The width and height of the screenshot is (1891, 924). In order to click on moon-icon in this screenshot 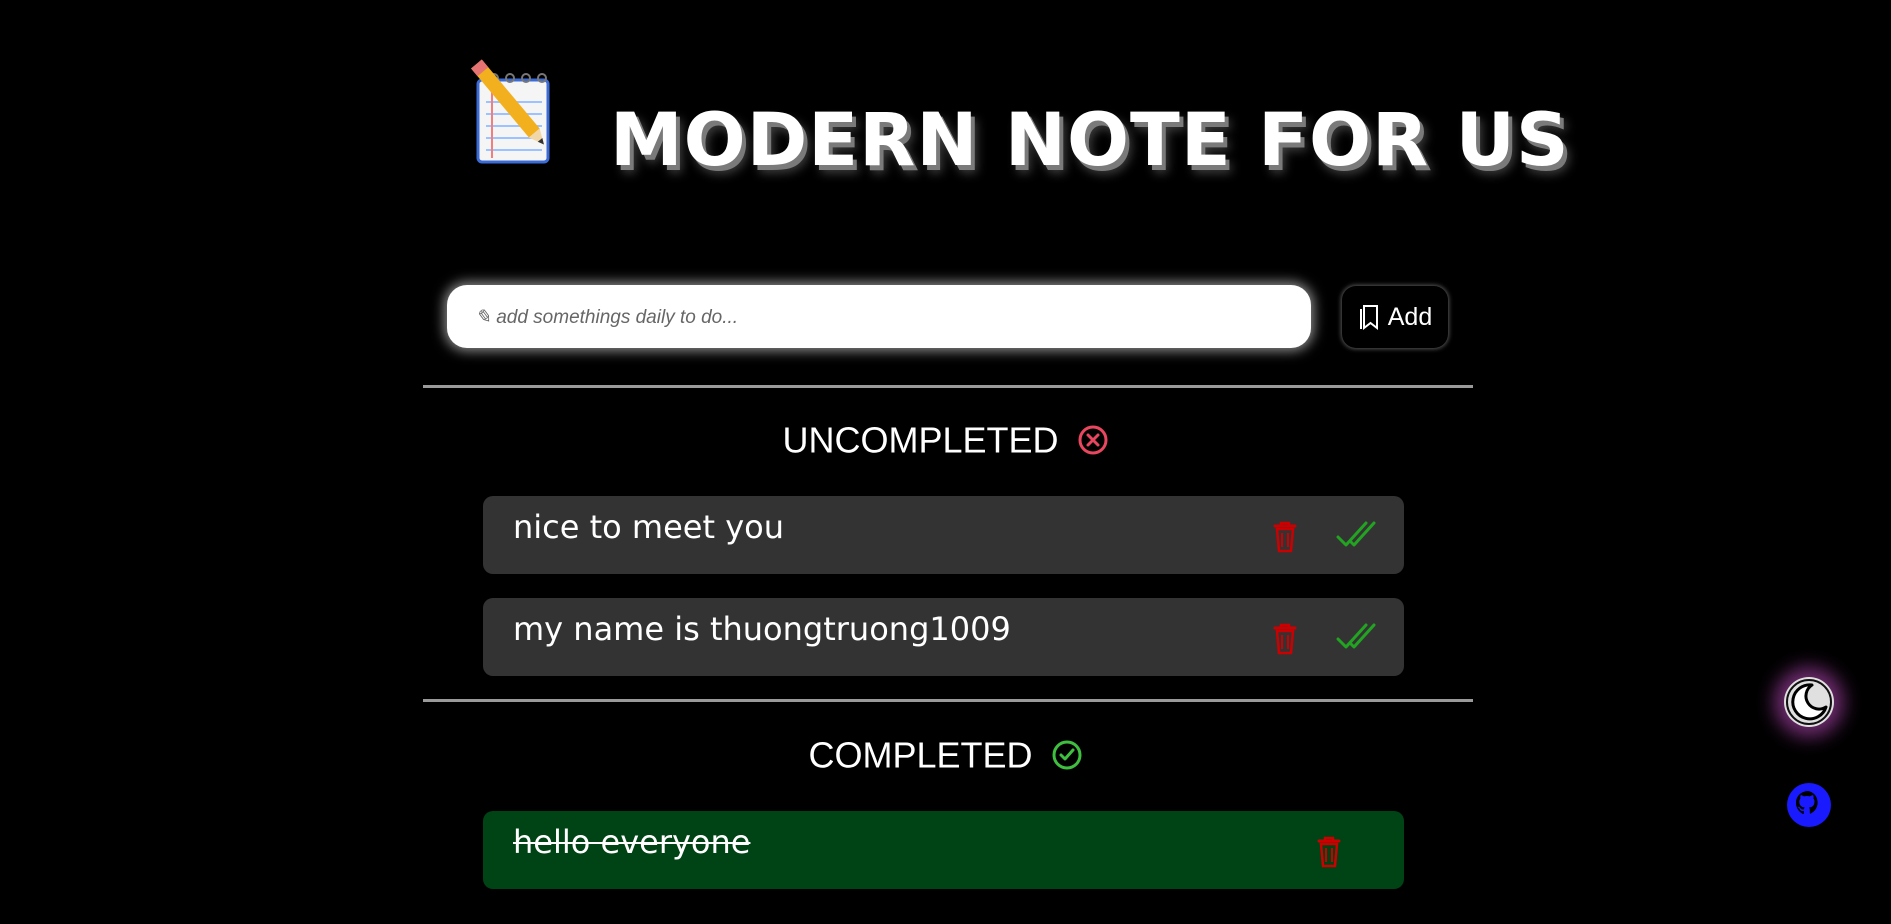, I will do `click(1809, 702)`.